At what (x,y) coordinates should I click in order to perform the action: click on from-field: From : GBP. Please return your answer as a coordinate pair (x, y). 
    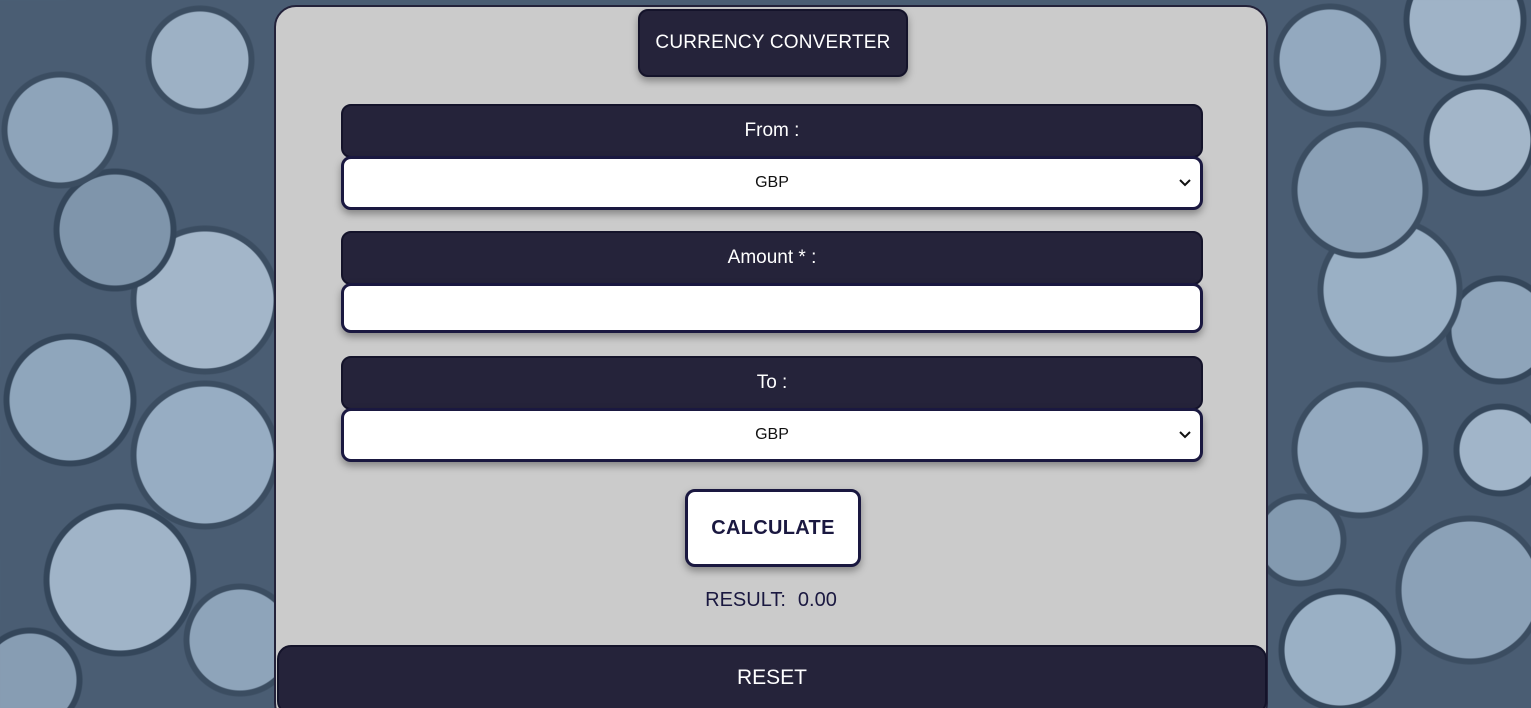
    Looking at the image, I should click on (772, 157).